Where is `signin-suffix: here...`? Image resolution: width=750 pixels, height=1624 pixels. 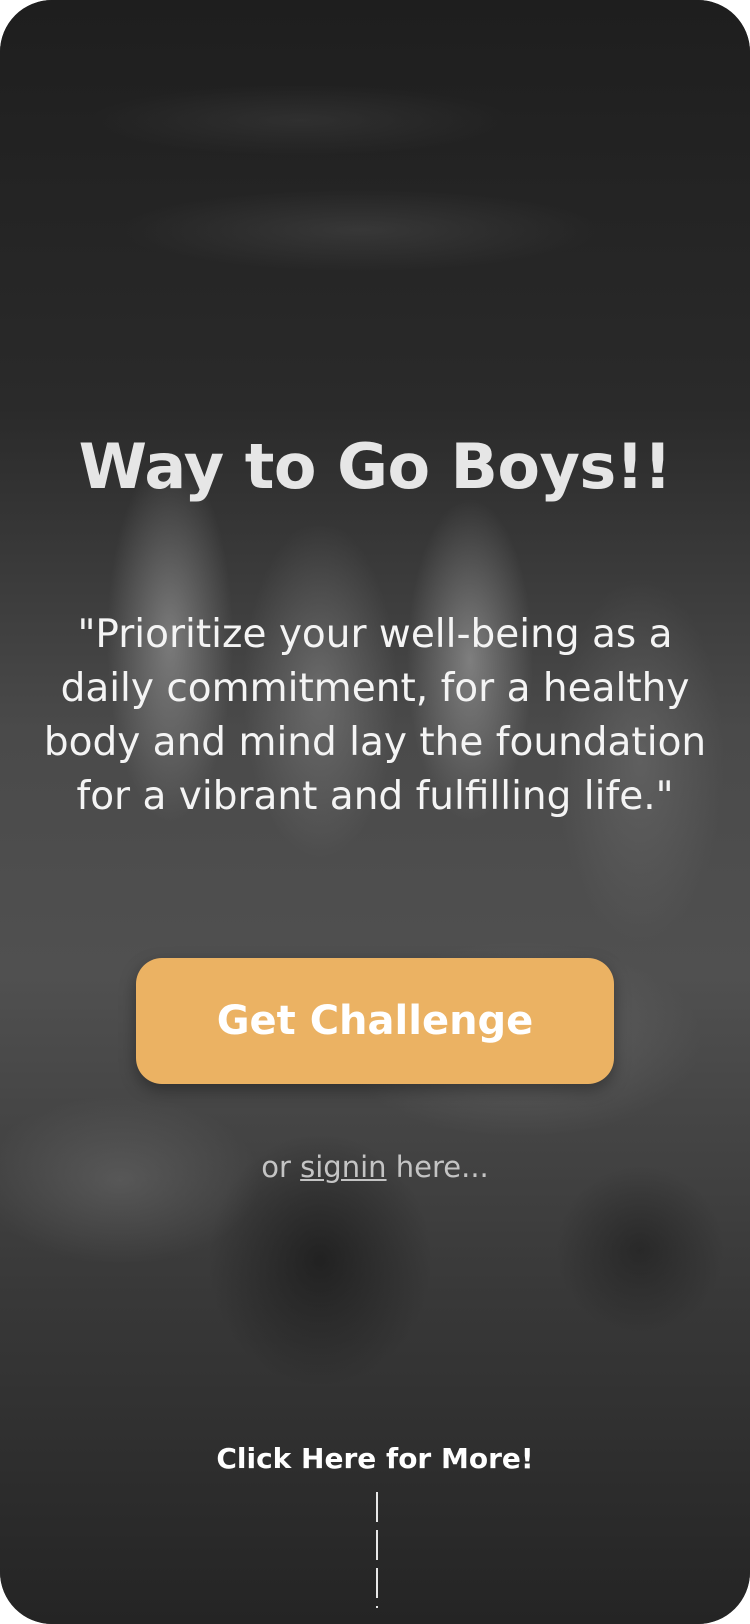 signin-suffix: here... is located at coordinates (437, 1167).